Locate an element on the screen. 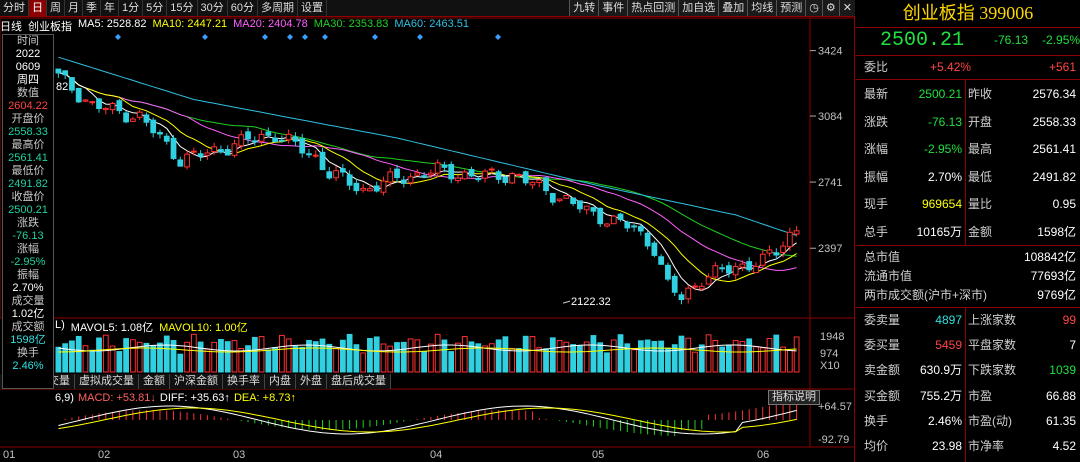  quote-title: 创业板指 399006 is located at coordinates (968, 13).